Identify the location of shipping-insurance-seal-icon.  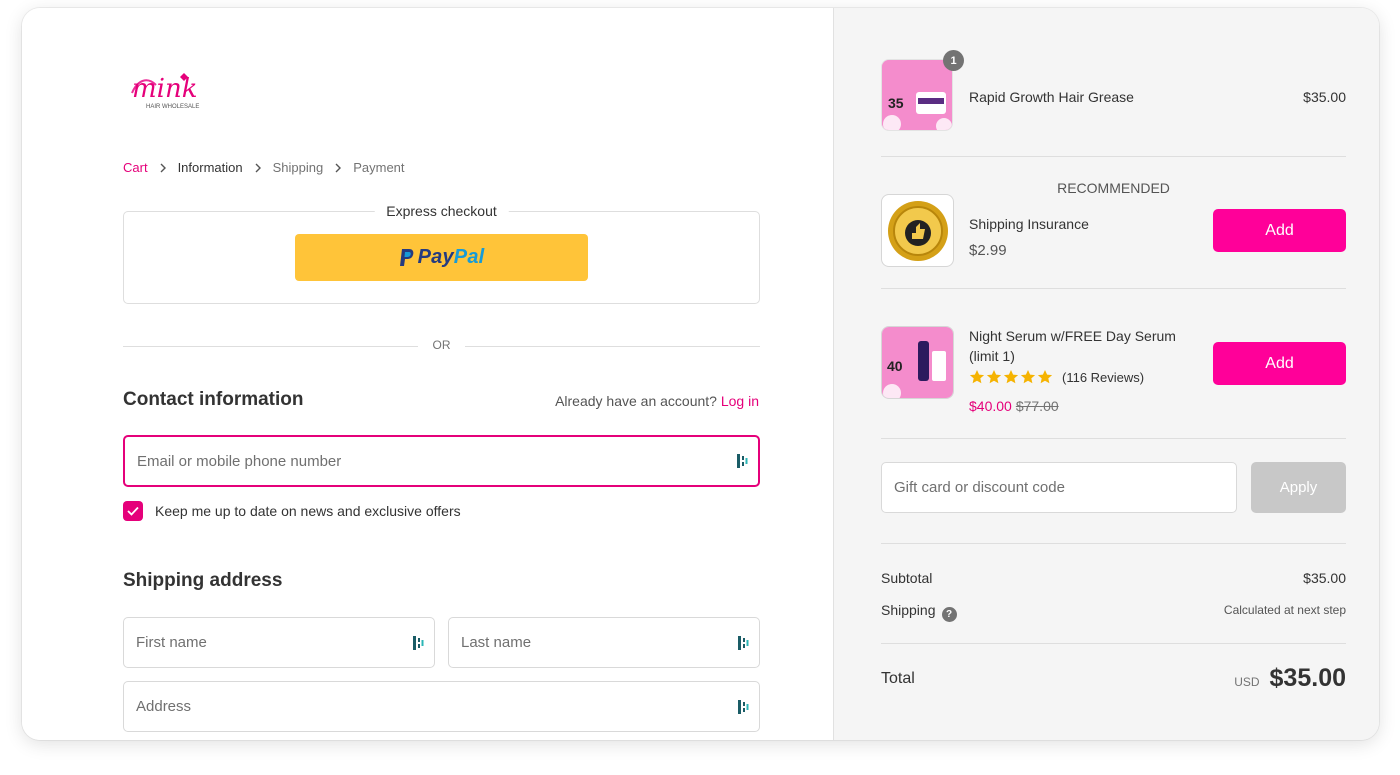
(918, 231).